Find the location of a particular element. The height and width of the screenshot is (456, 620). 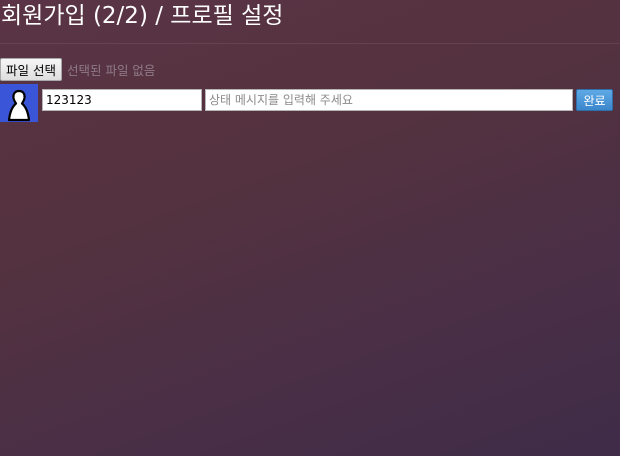

file-picker: 파일 선택 선택된 파일 없음 is located at coordinates (77, 69).